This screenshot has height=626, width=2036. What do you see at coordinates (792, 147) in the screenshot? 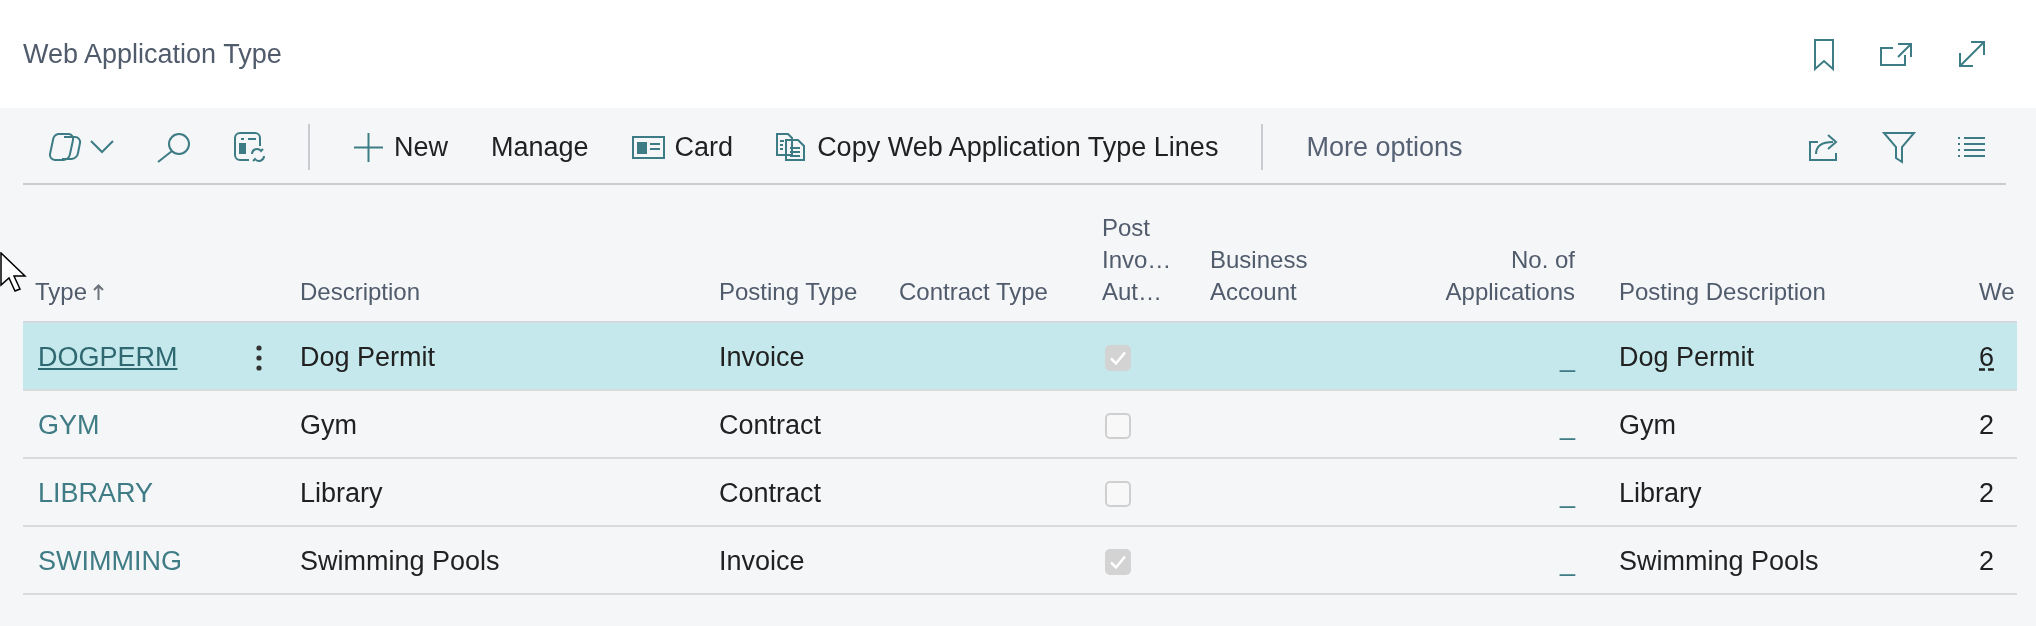
I see `documents-icon` at bounding box center [792, 147].